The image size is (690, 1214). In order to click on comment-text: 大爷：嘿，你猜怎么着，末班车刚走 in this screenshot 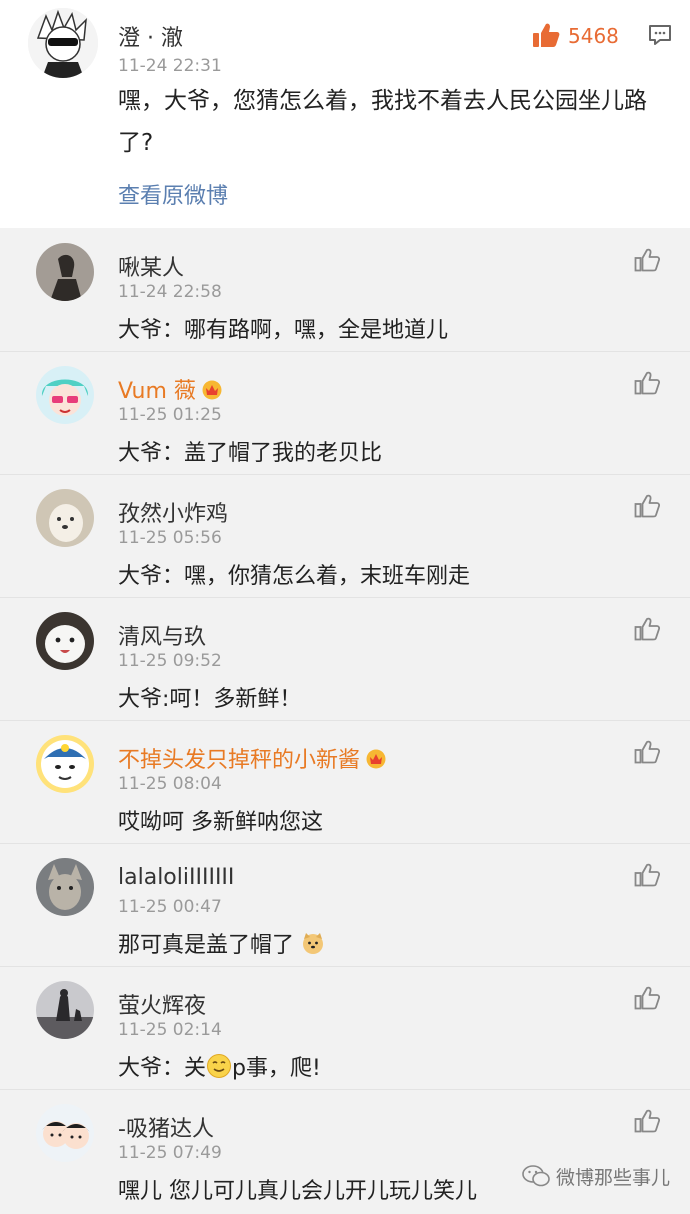, I will do `click(294, 576)`.